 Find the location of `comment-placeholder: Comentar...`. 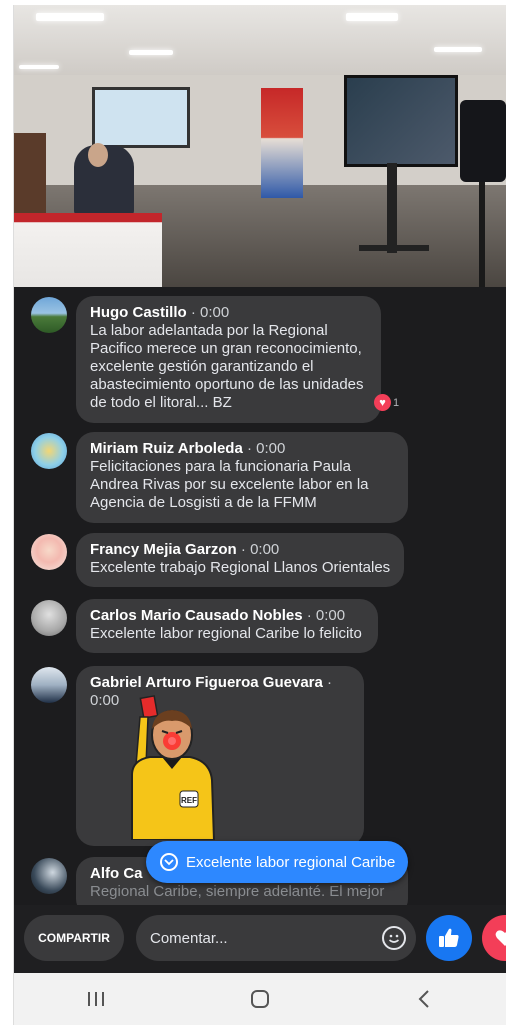

comment-placeholder: Comentar... is located at coordinates (189, 938).